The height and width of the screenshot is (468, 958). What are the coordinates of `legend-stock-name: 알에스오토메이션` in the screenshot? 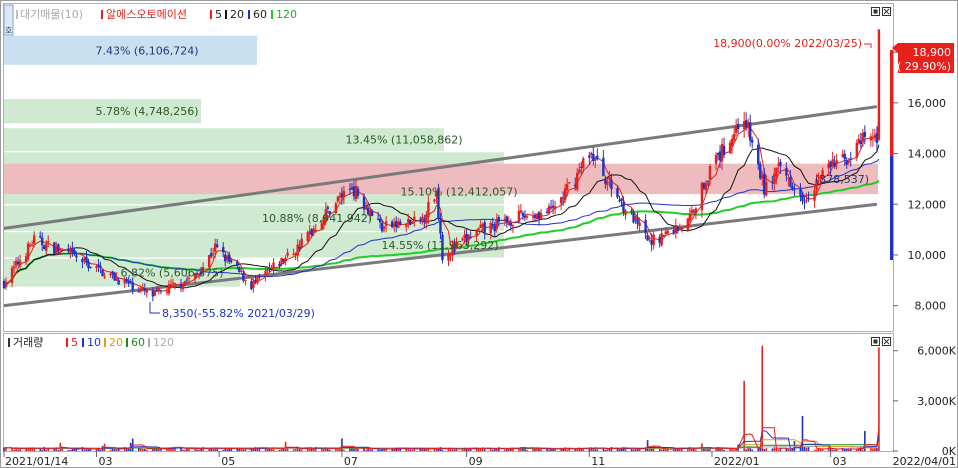 It's located at (146, 14).